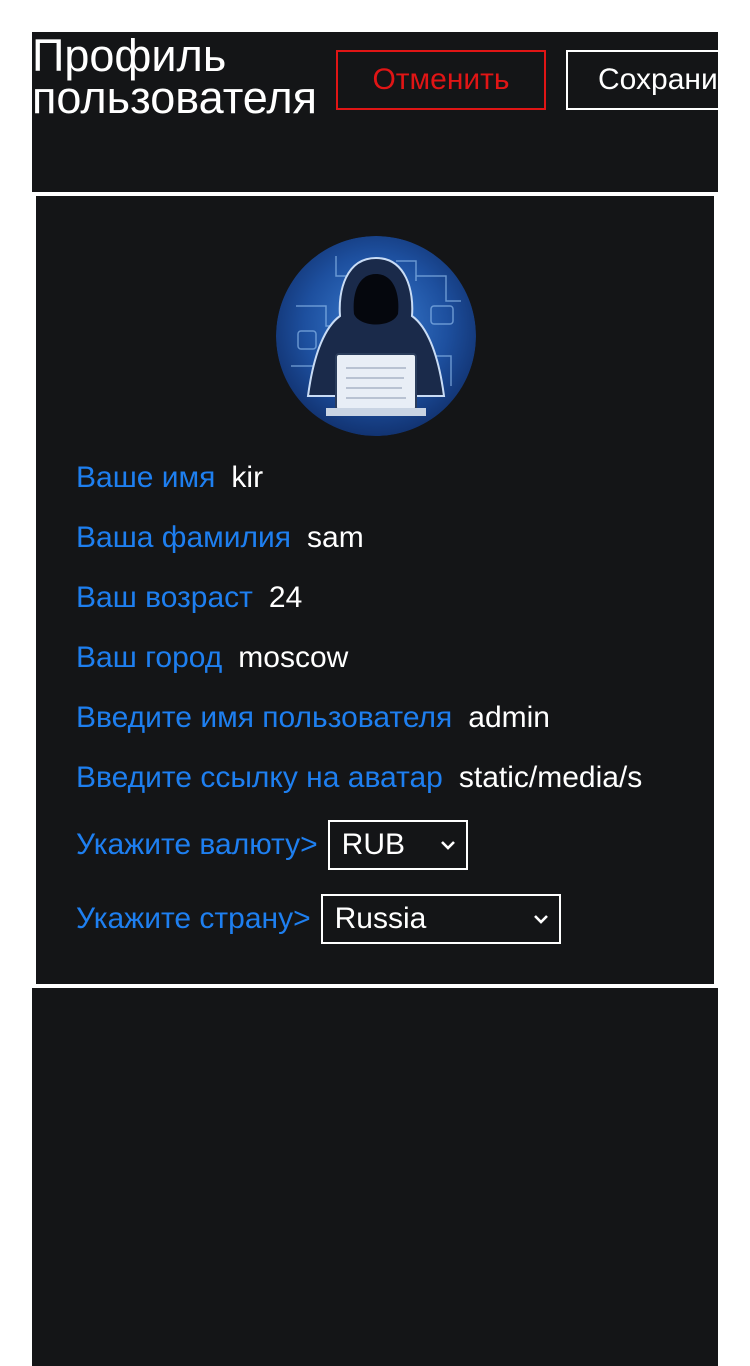 The height and width of the screenshot is (1366, 750). Describe the element at coordinates (193, 918) in the screenshot. I see `country-label: Укажите страну>` at that location.